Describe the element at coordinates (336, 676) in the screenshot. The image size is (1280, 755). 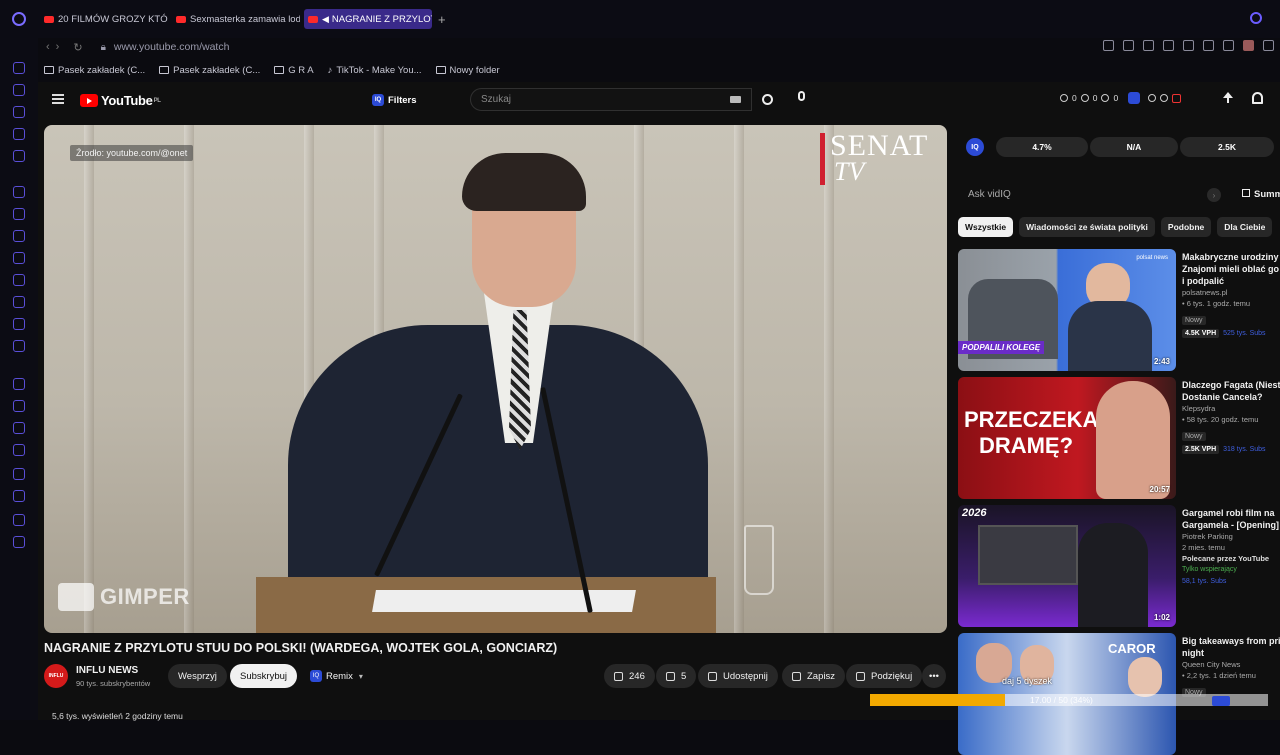
I see `remix-button: IQ Remix ▾` at that location.